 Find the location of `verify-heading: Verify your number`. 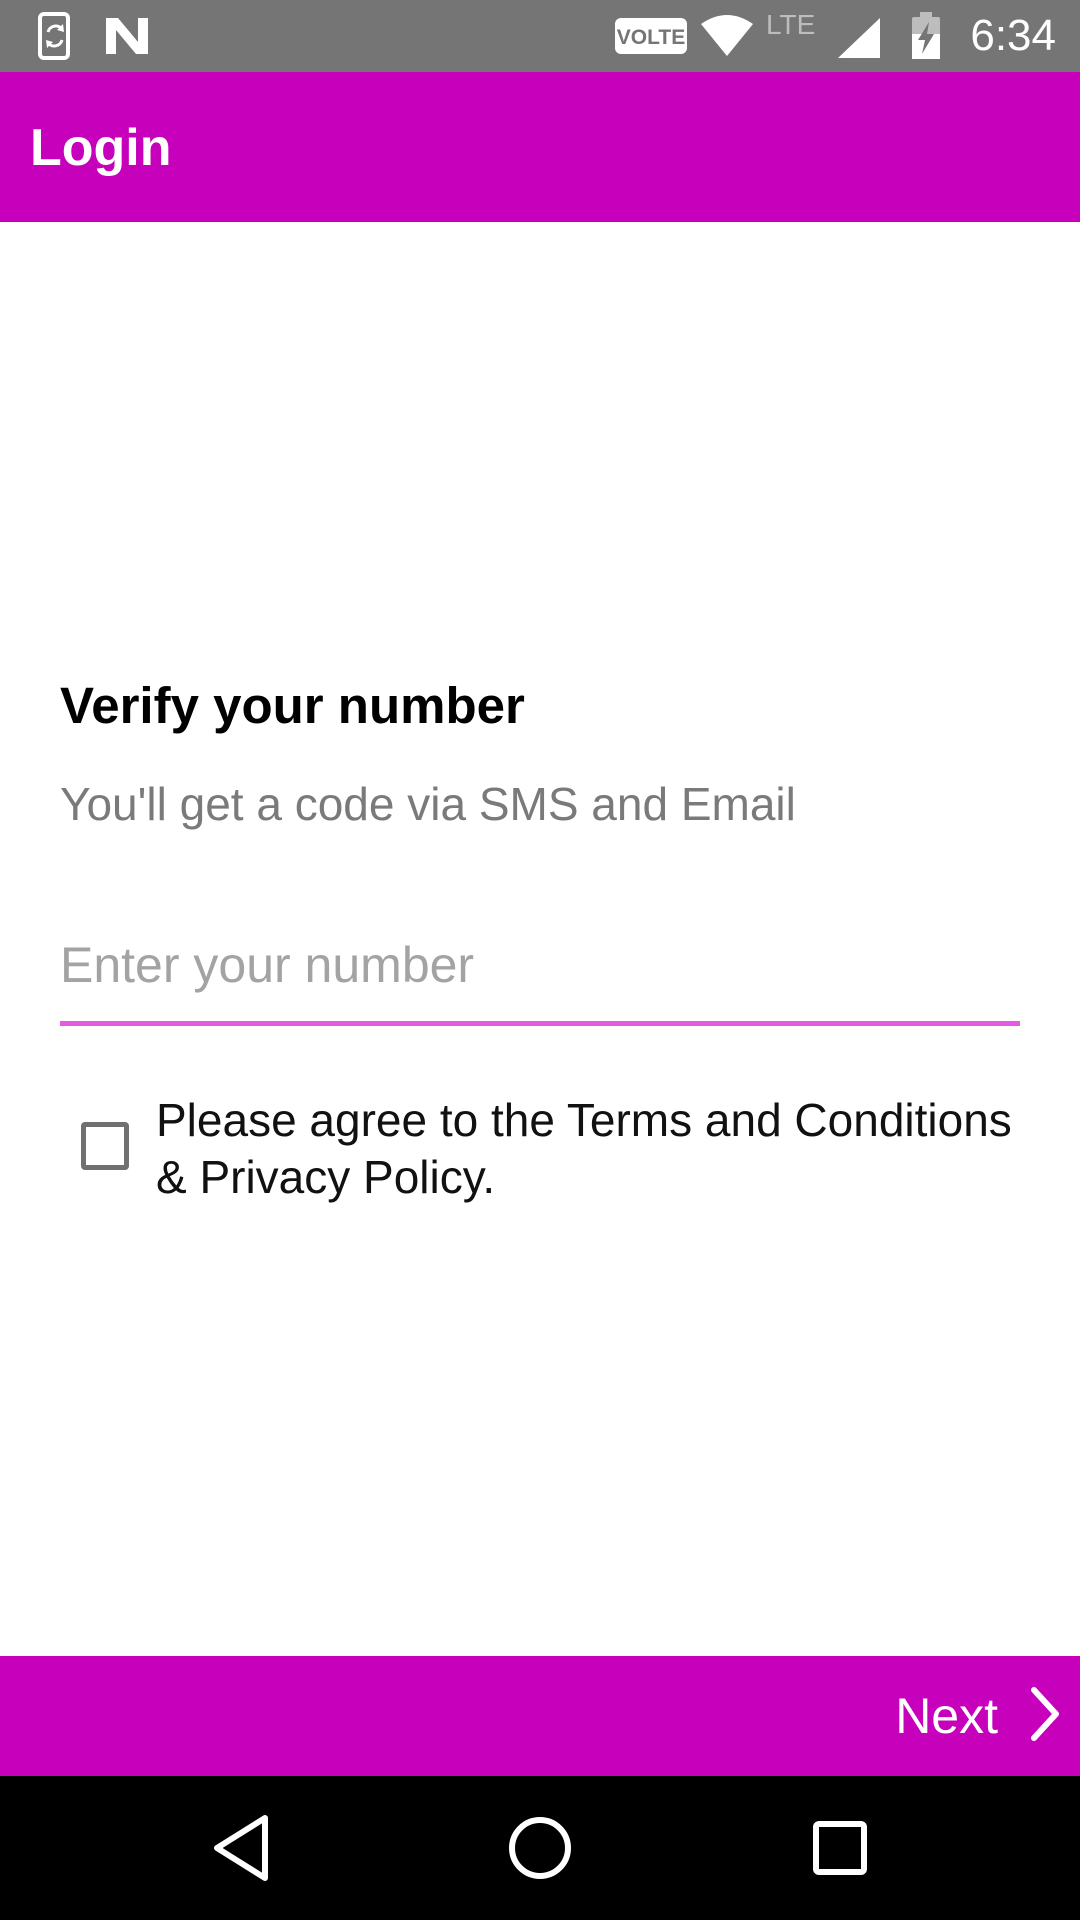

verify-heading: Verify your number is located at coordinates (292, 705).